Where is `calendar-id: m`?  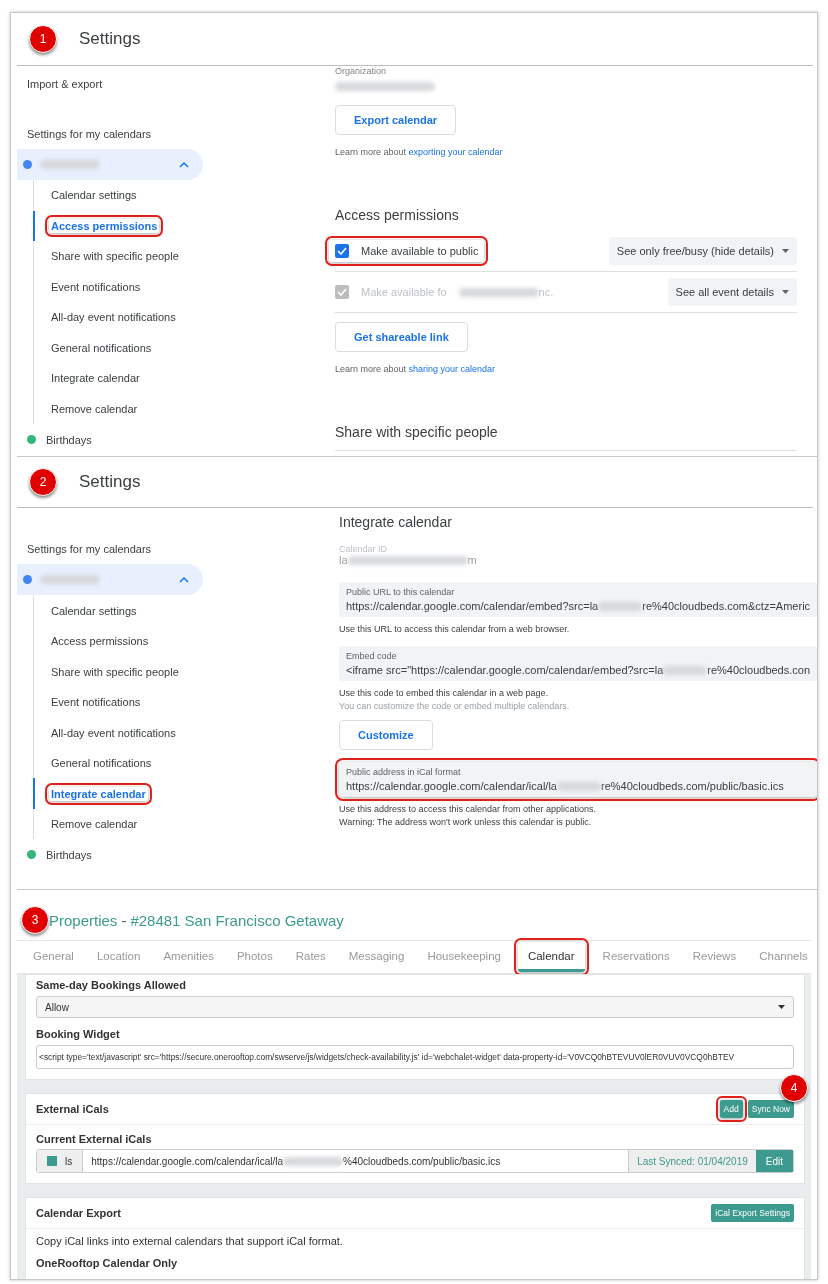
calendar-id: m is located at coordinates (472, 560).